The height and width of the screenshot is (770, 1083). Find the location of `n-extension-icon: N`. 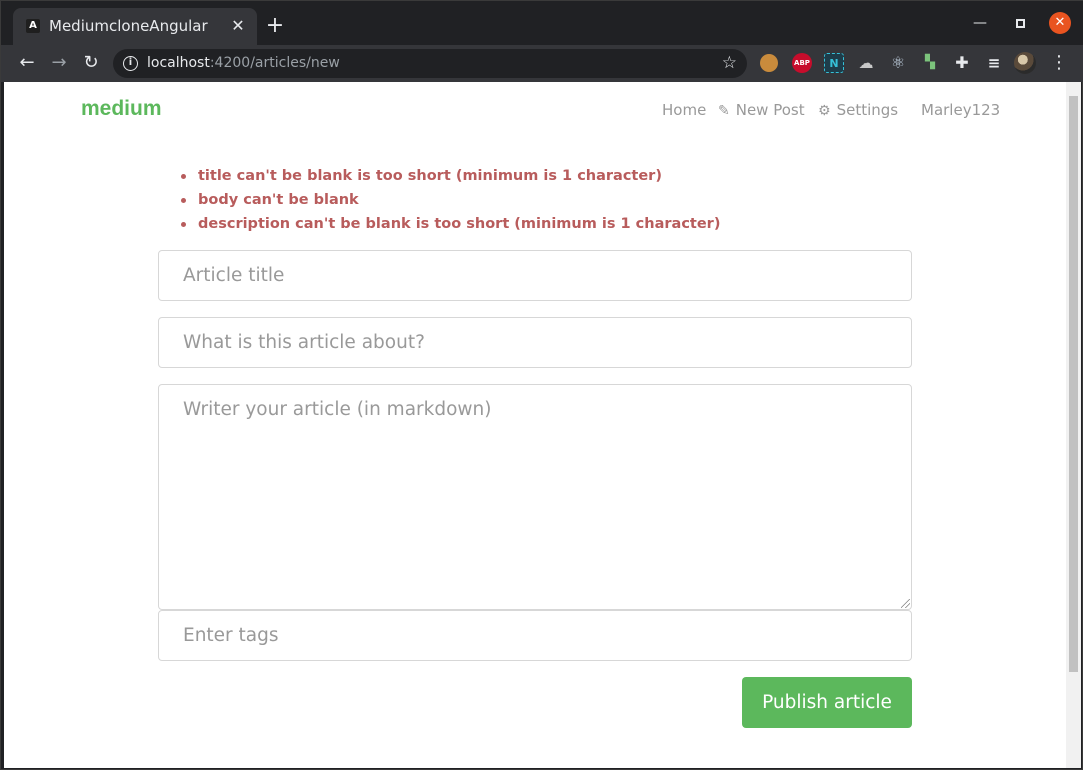

n-extension-icon: N is located at coordinates (834, 63).